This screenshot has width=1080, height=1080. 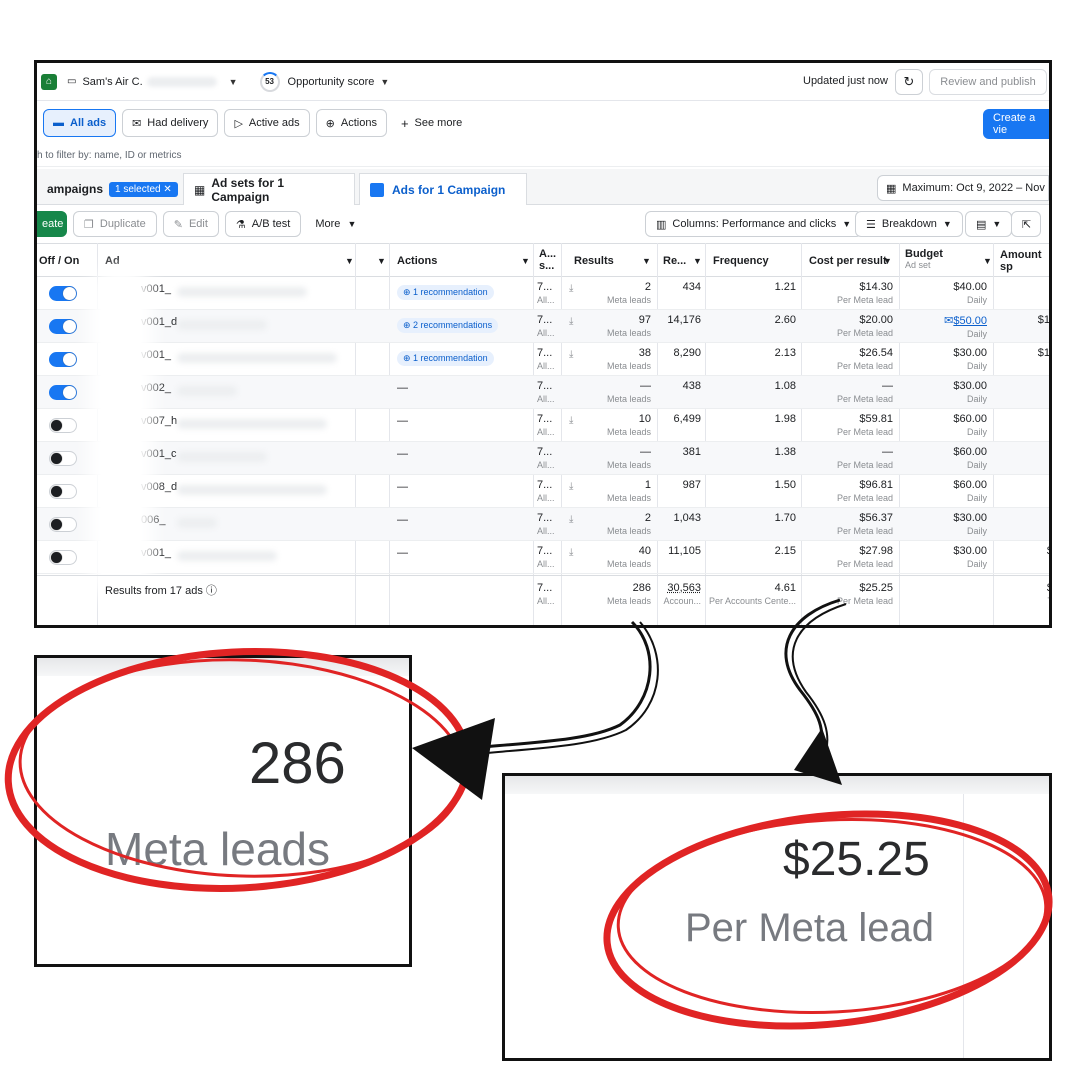 I want to click on tab-ads: Ads for 1 Campaign, so click(x=443, y=189).